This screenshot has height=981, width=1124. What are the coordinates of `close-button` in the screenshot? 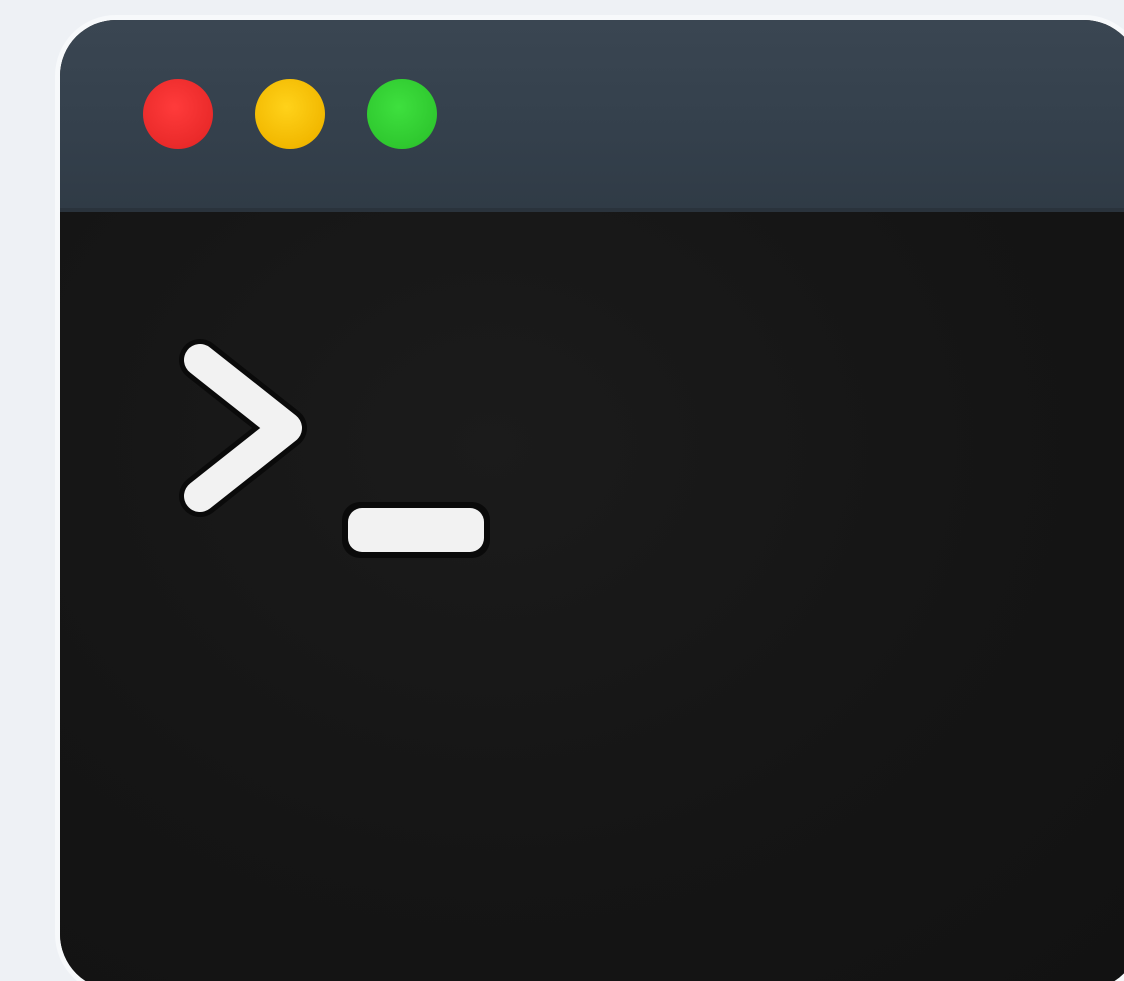 It's located at (178, 114).